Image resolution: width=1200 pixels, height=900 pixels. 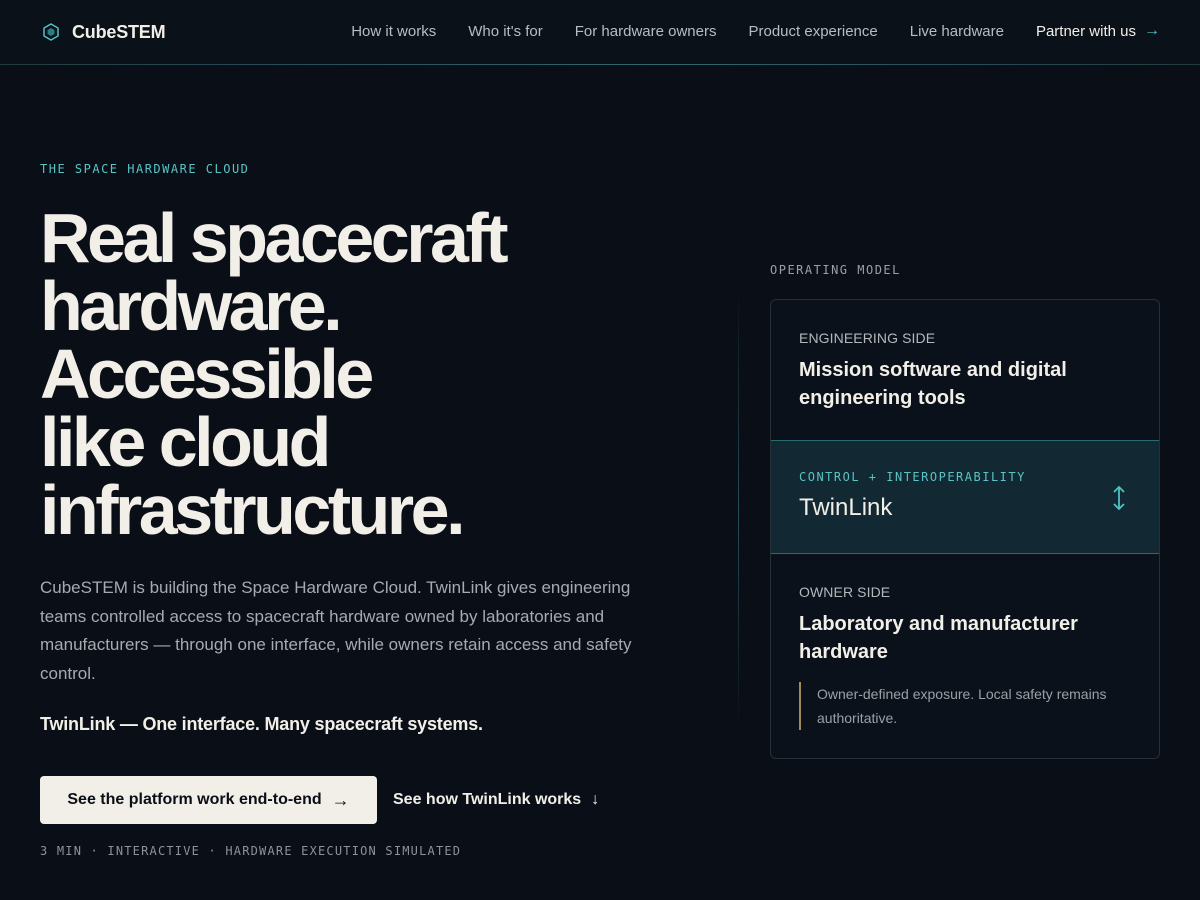 I want to click on headline-line: Accessible, so click(x=207, y=374).